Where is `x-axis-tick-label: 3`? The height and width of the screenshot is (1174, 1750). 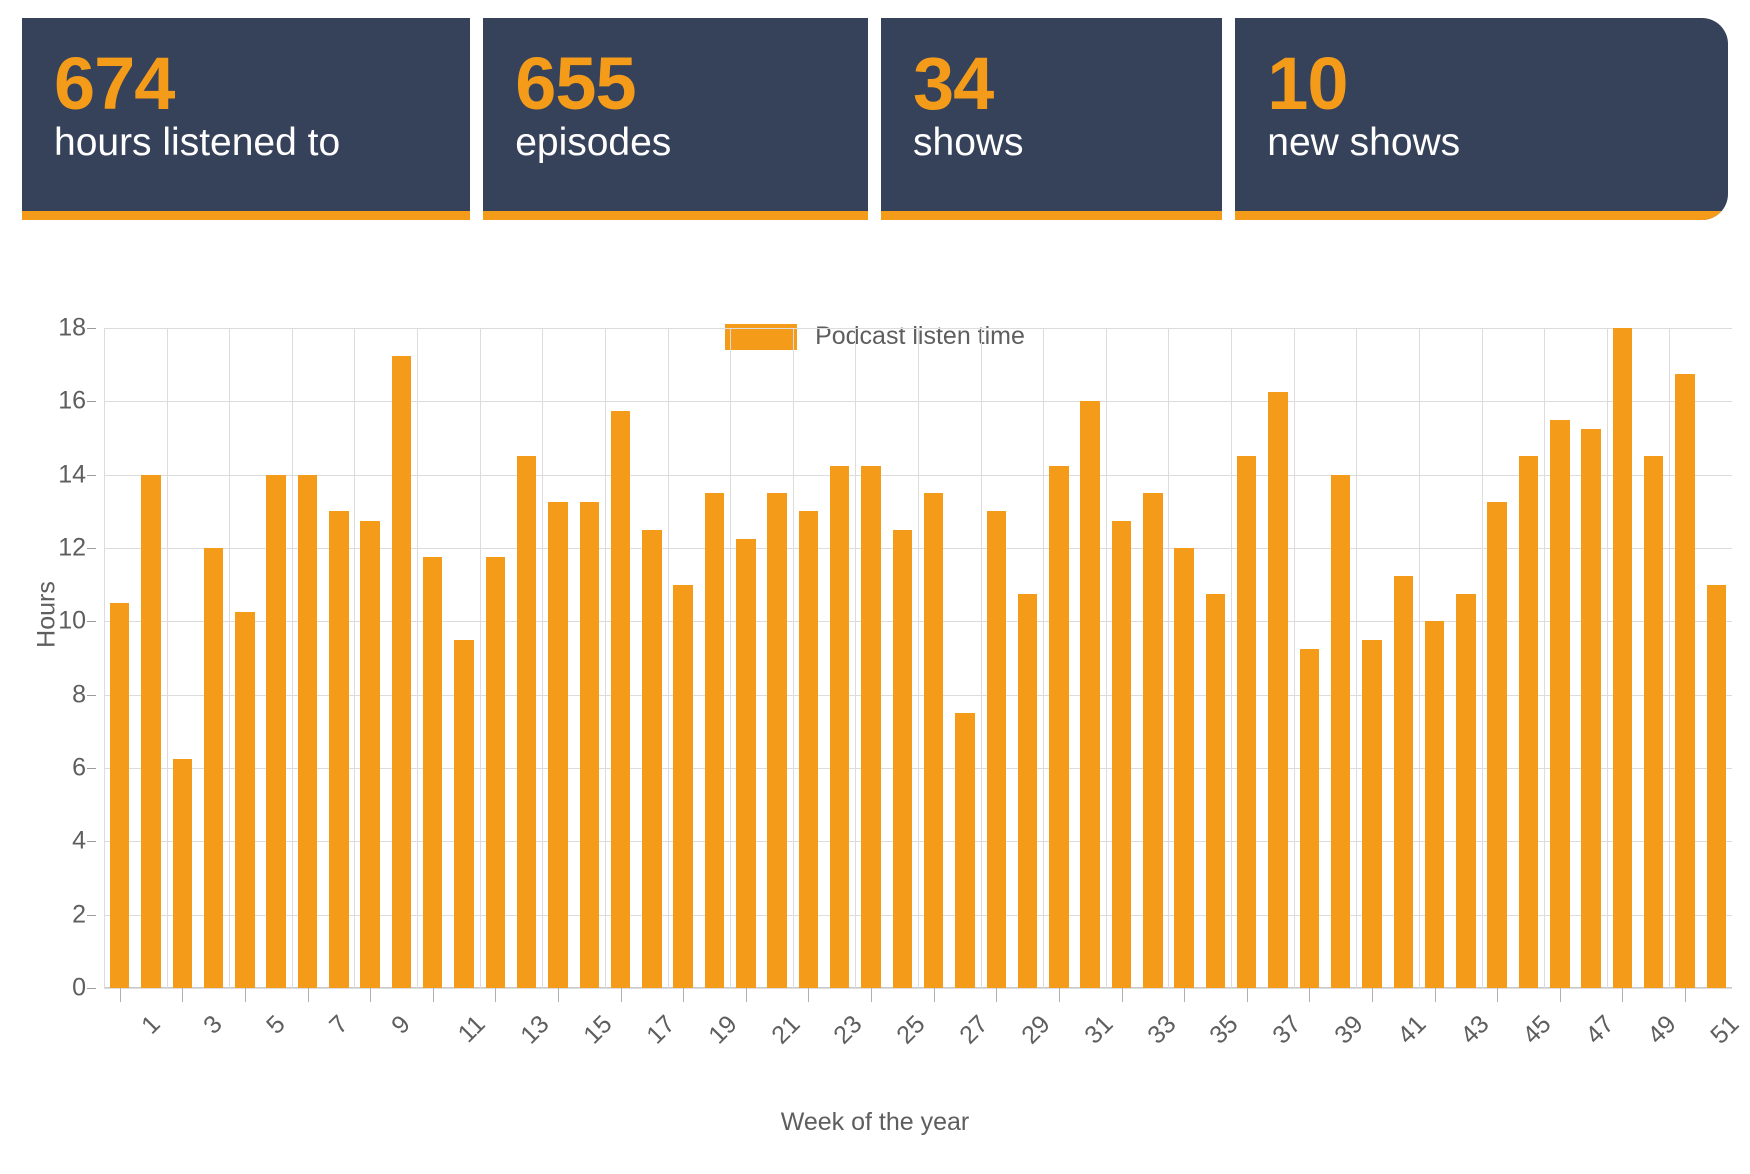 x-axis-tick-label: 3 is located at coordinates (213, 1025).